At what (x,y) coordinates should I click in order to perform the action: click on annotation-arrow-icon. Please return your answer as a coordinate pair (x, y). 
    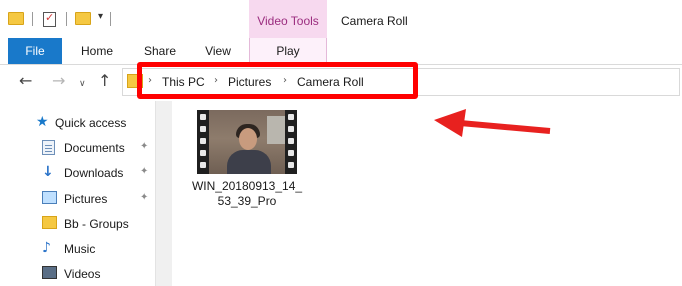
    Looking at the image, I should click on (492, 123).